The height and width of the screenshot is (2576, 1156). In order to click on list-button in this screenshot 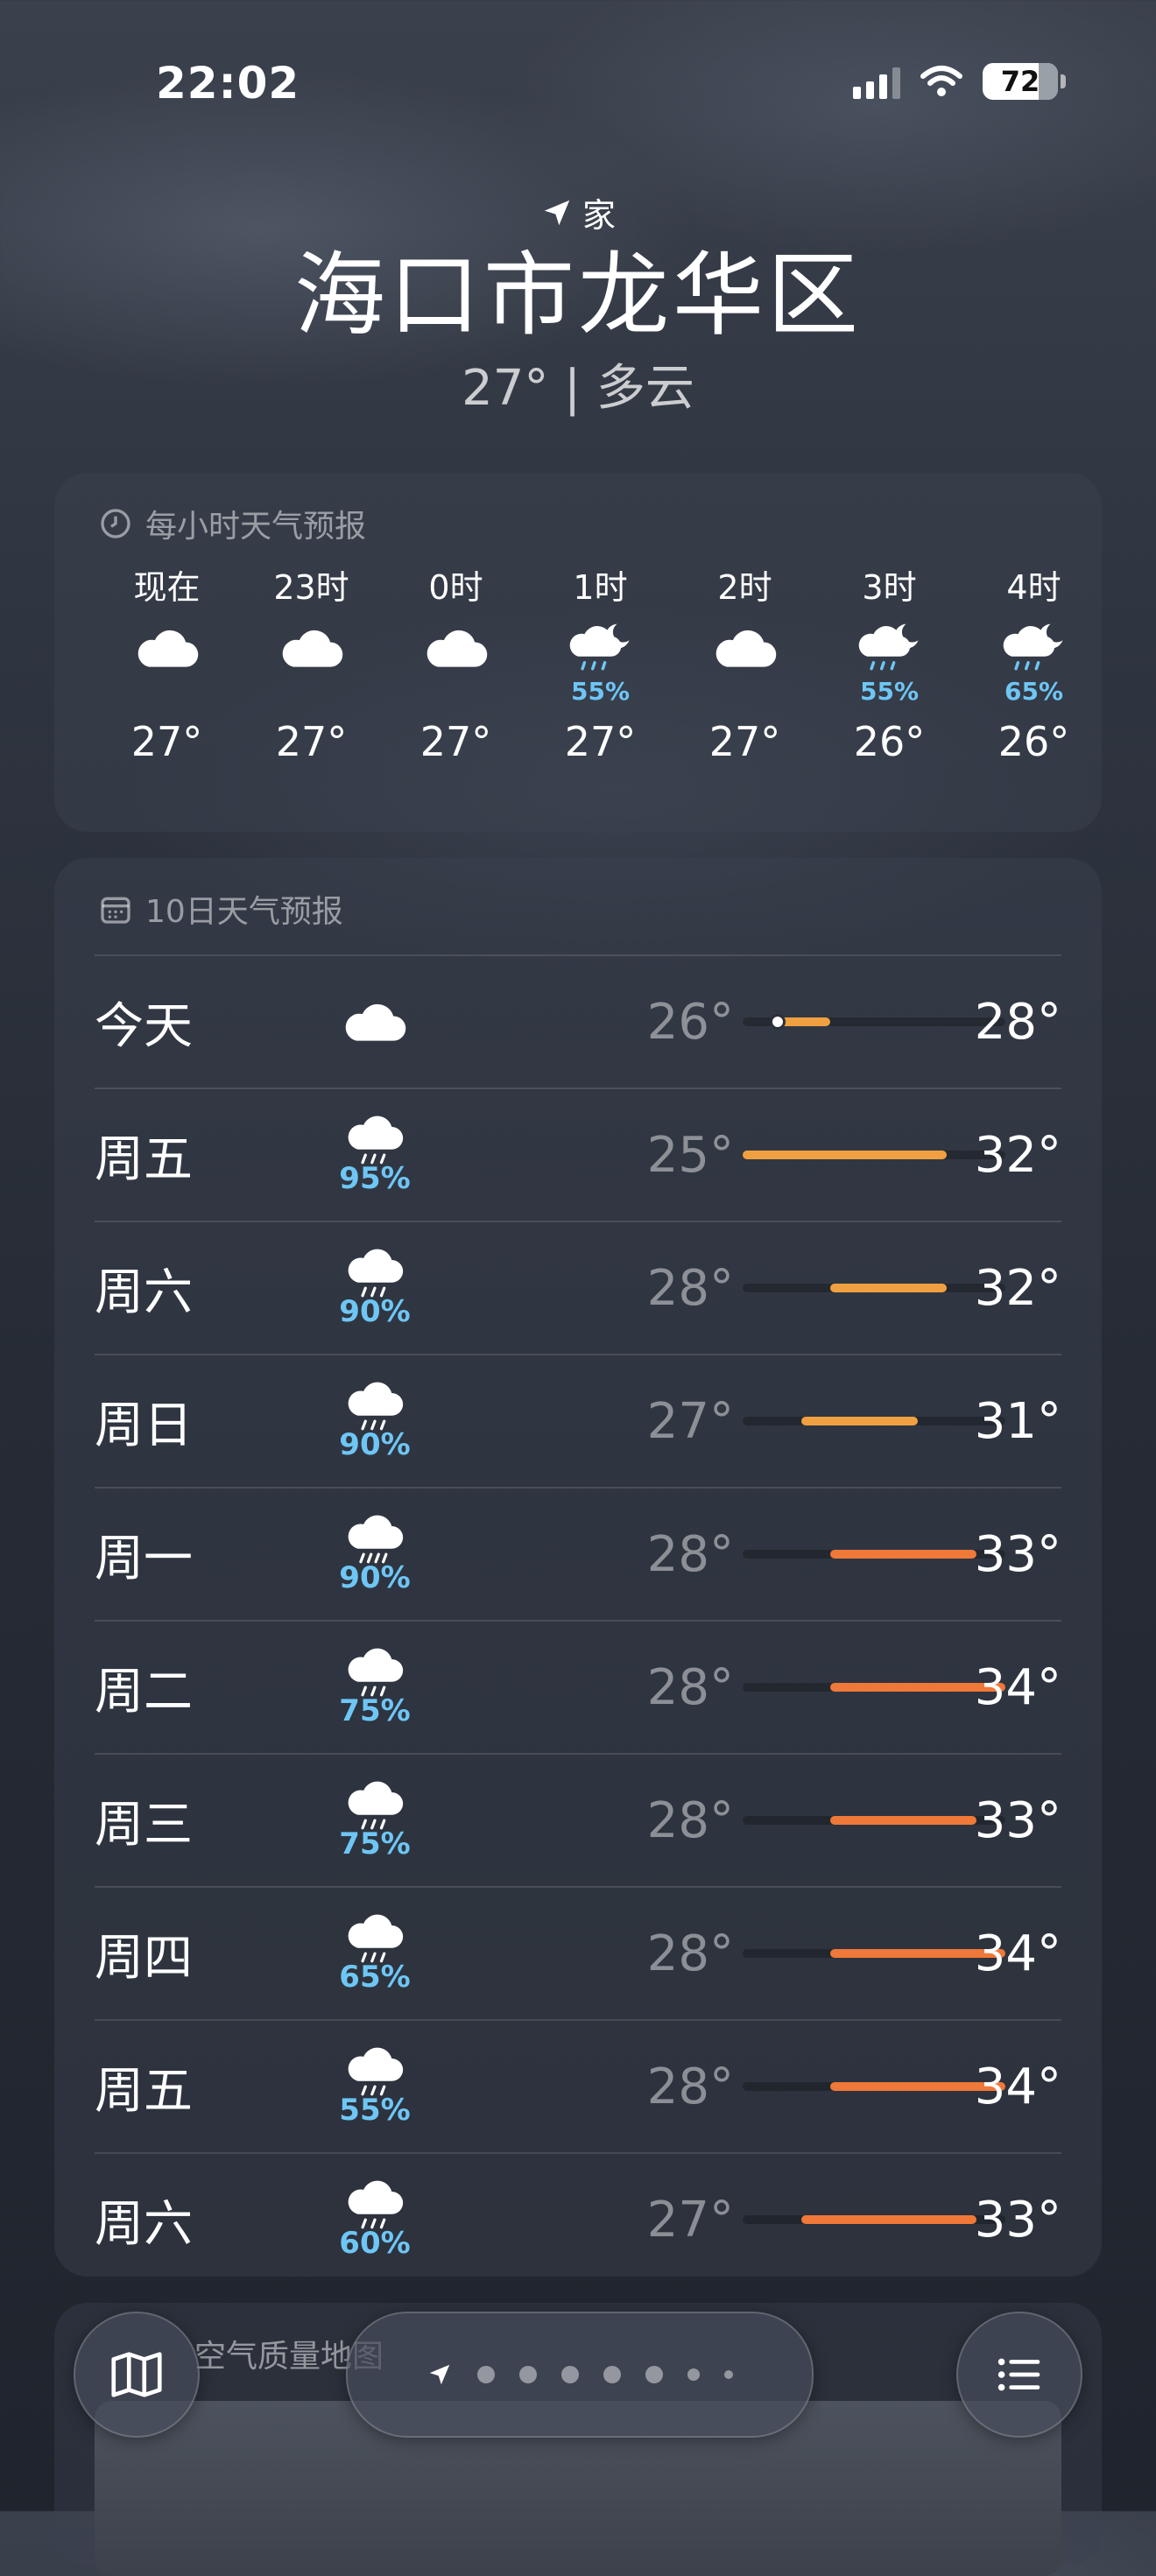, I will do `click(1019, 2375)`.